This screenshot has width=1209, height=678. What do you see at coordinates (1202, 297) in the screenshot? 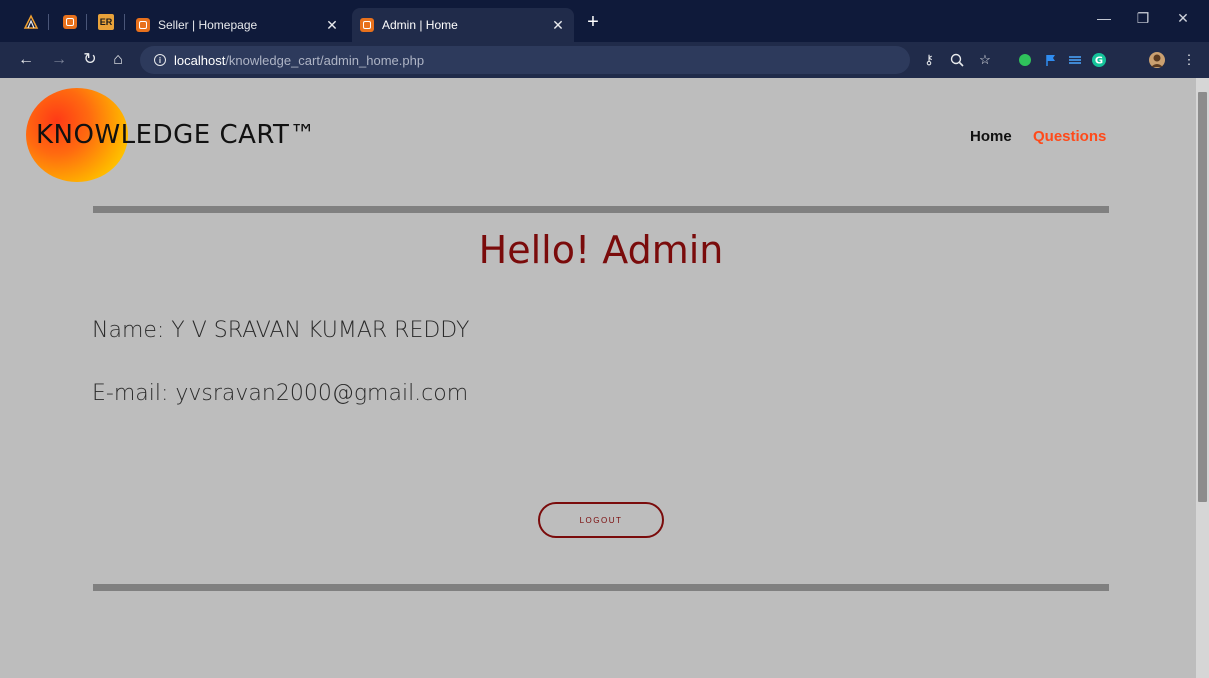
I see `scrollbar-thumb` at bounding box center [1202, 297].